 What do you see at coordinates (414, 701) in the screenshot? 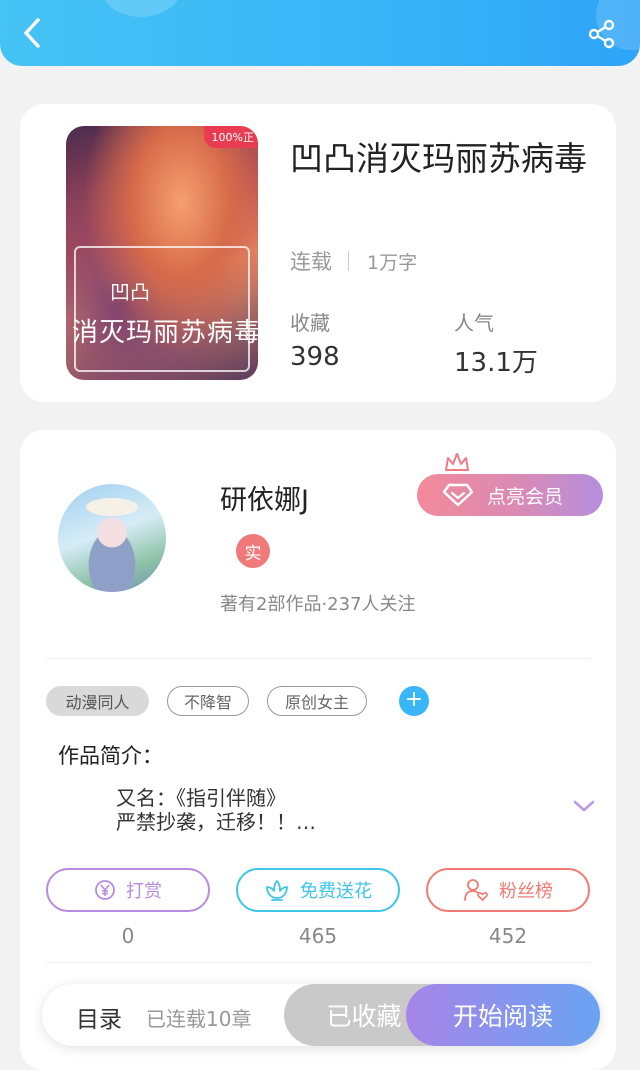
I see `add-tag-button: +` at bounding box center [414, 701].